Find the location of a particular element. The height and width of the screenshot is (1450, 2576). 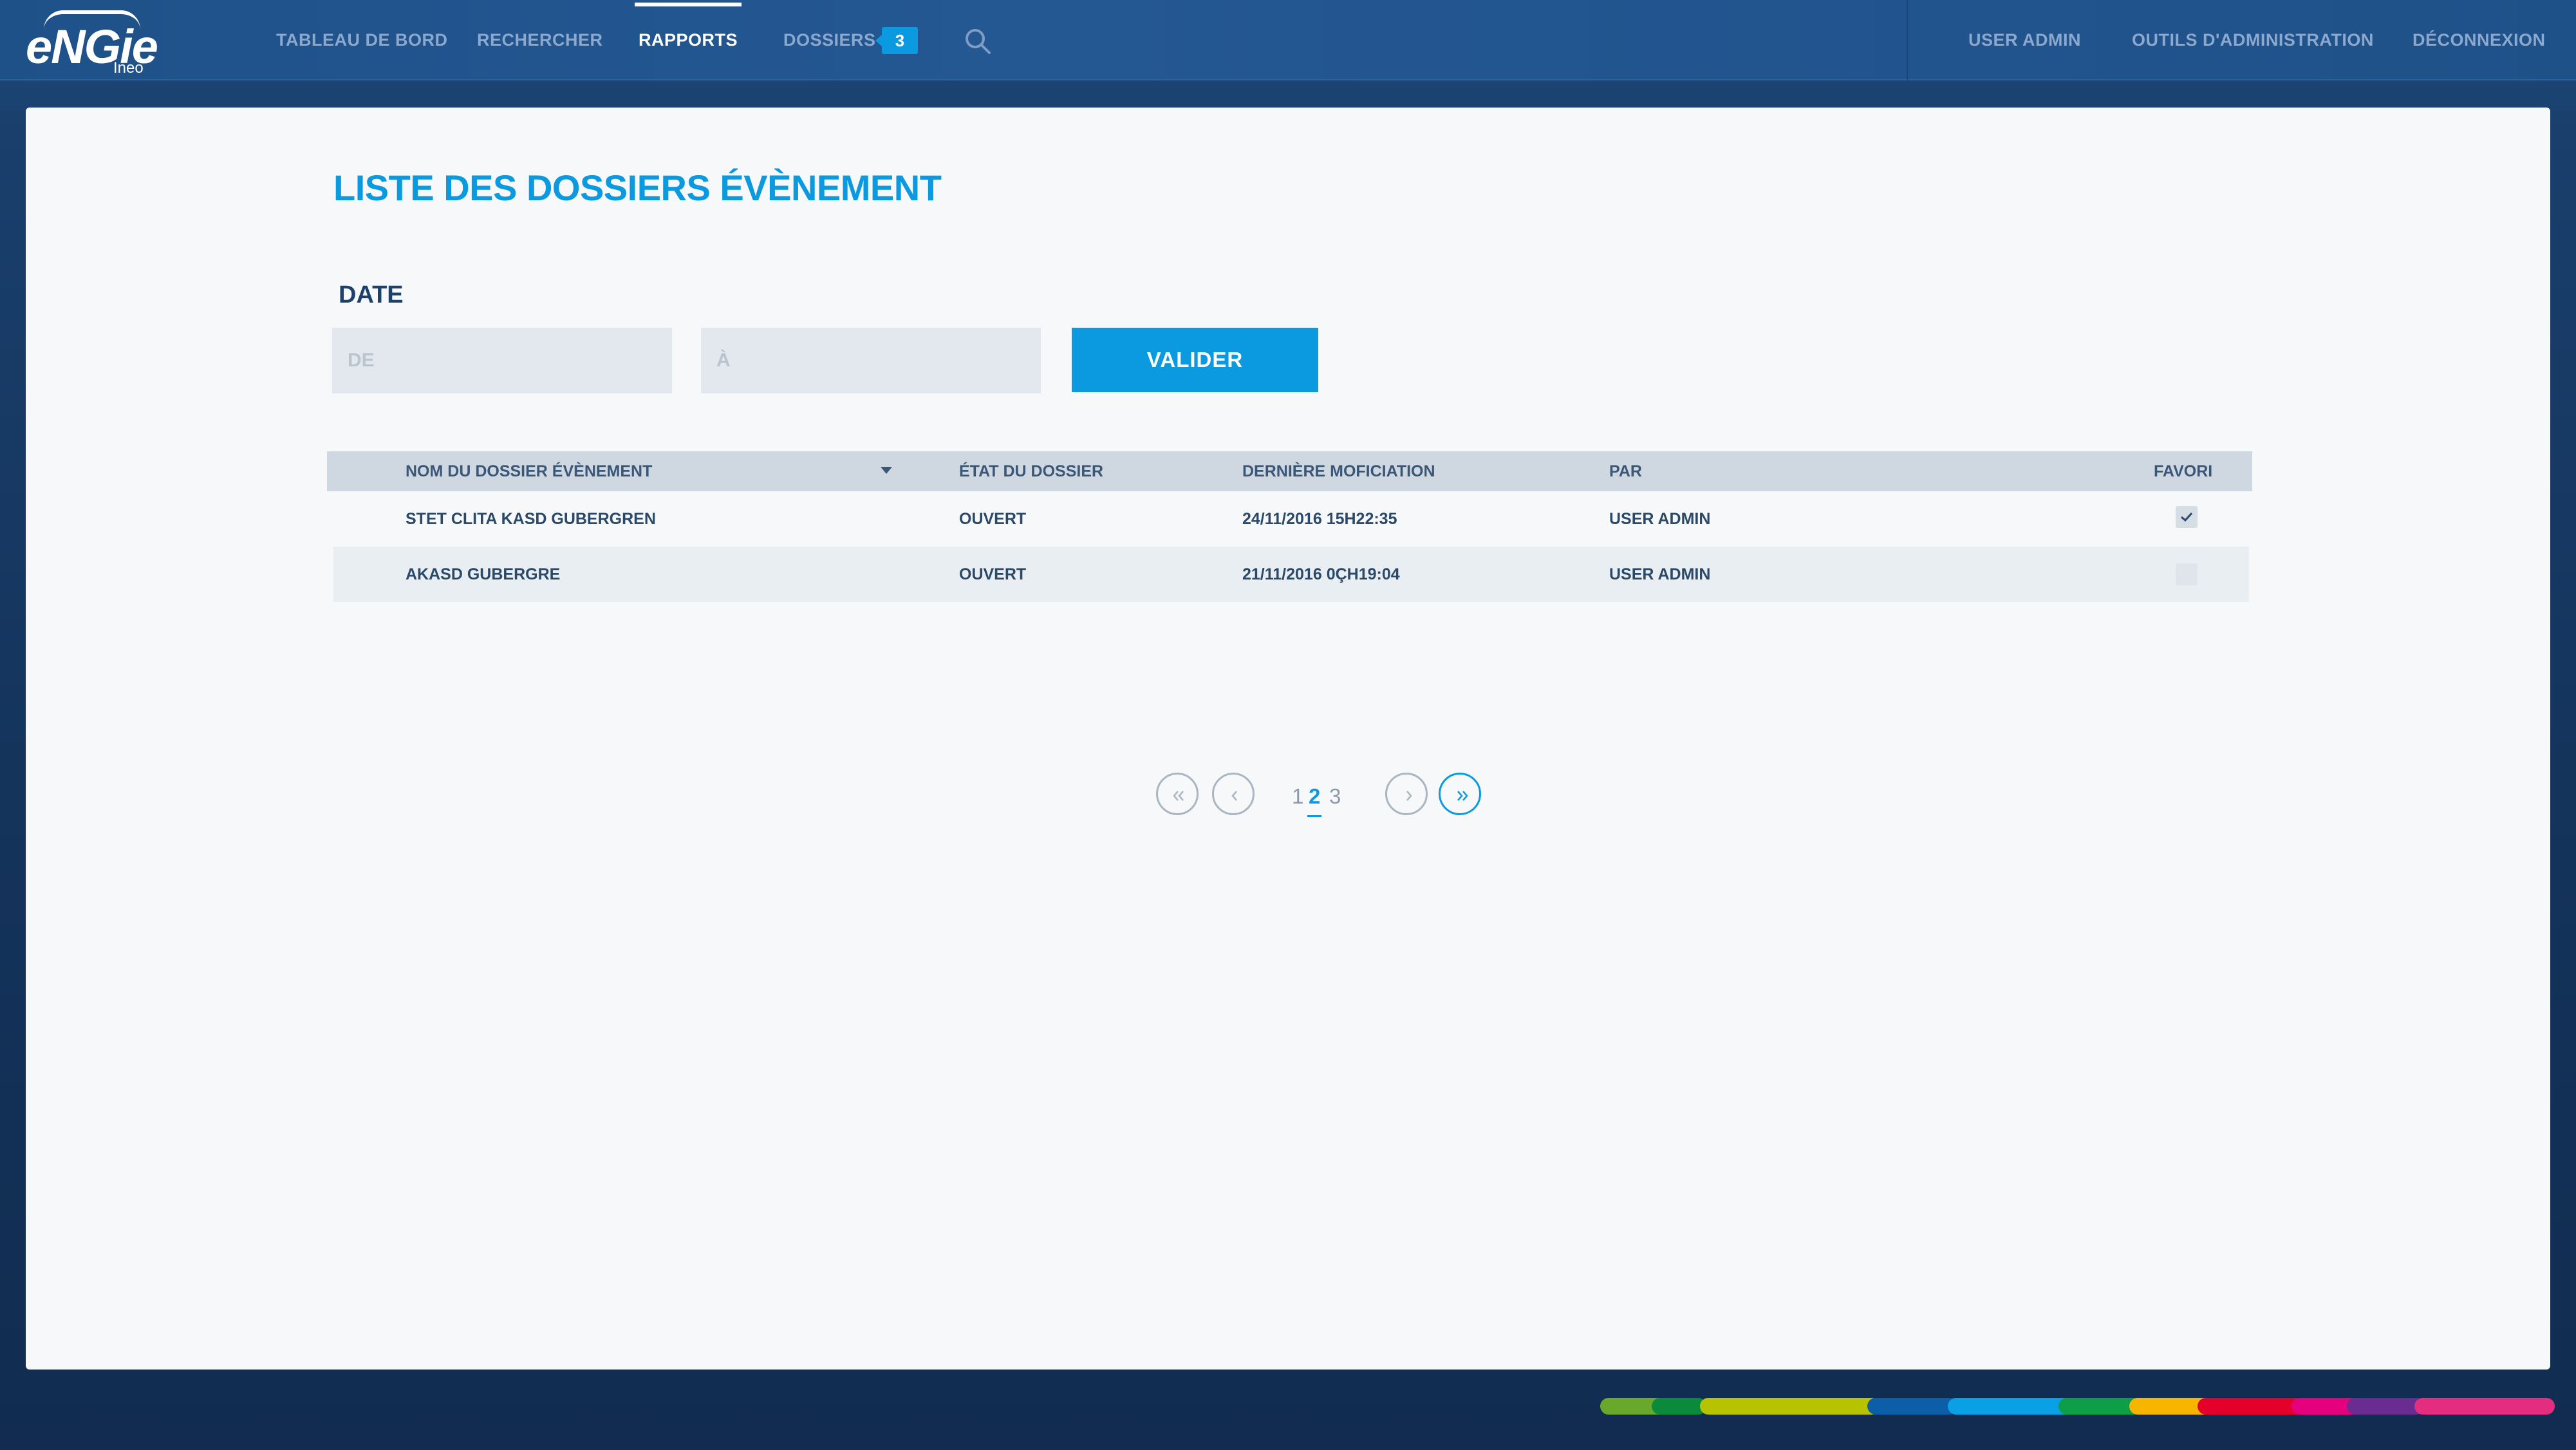

pagination-page-1: 1 is located at coordinates (1297, 796).